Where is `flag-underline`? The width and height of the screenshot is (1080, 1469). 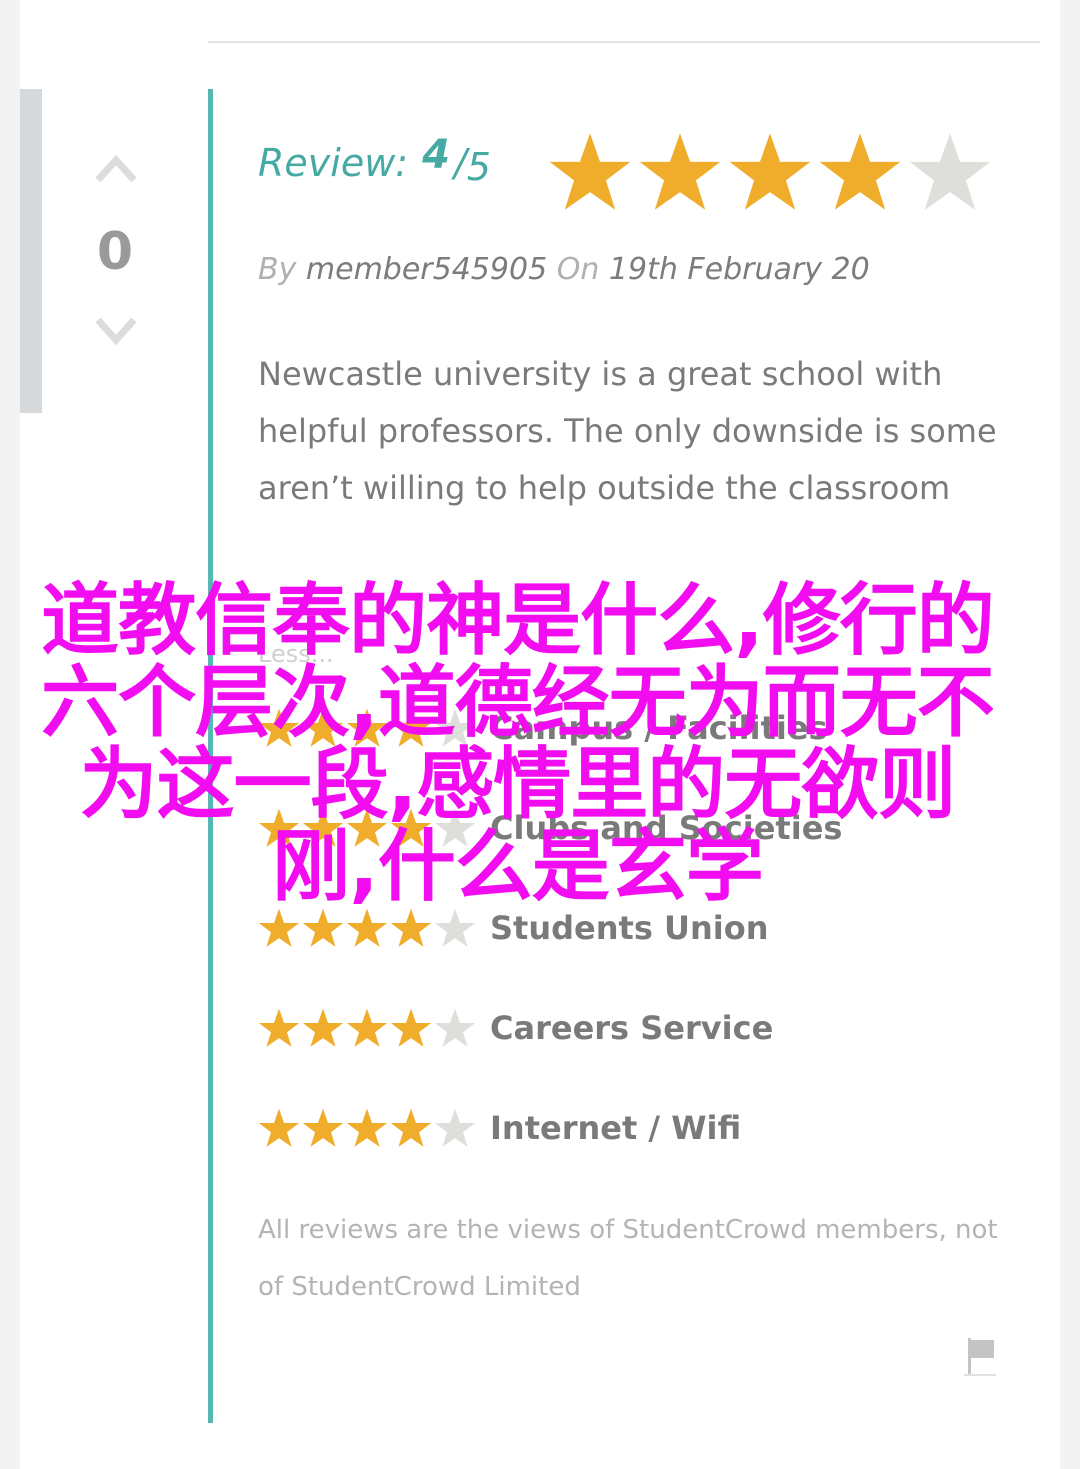 flag-underline is located at coordinates (980, 1375).